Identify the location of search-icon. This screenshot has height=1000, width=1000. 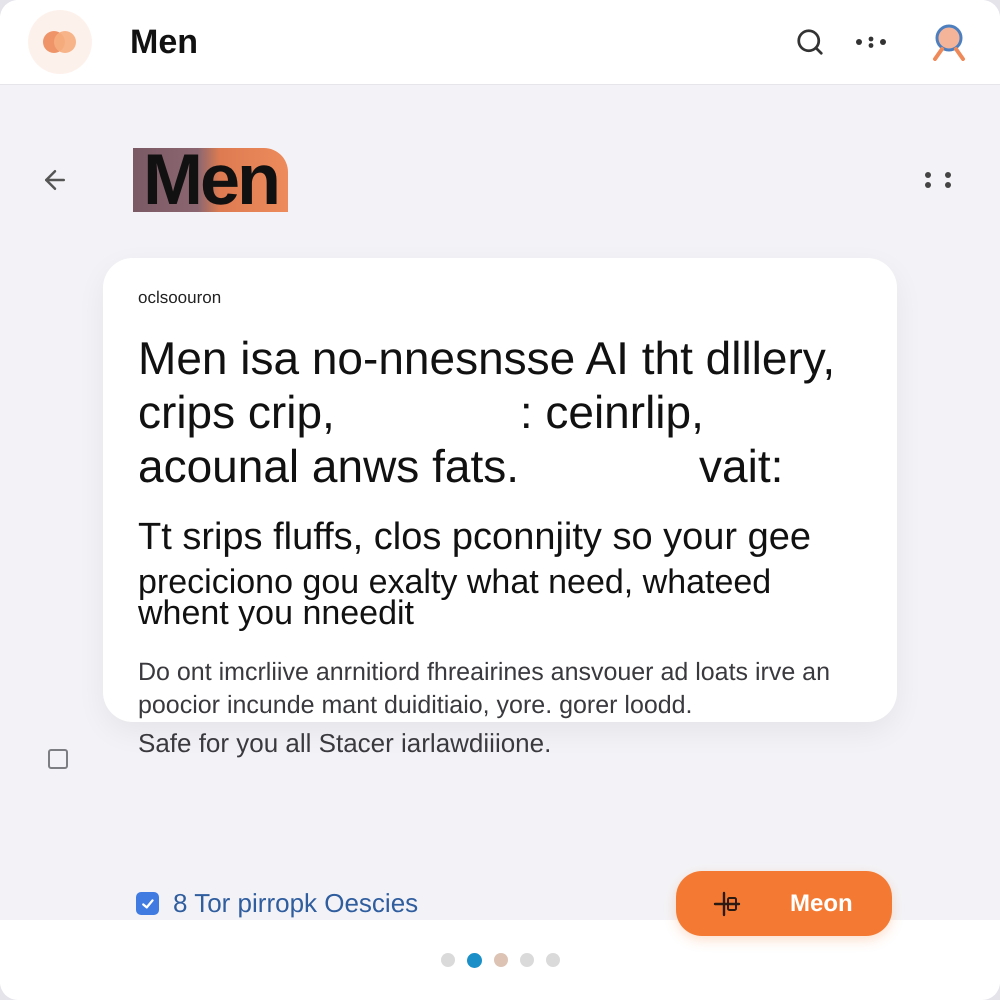
(810, 42).